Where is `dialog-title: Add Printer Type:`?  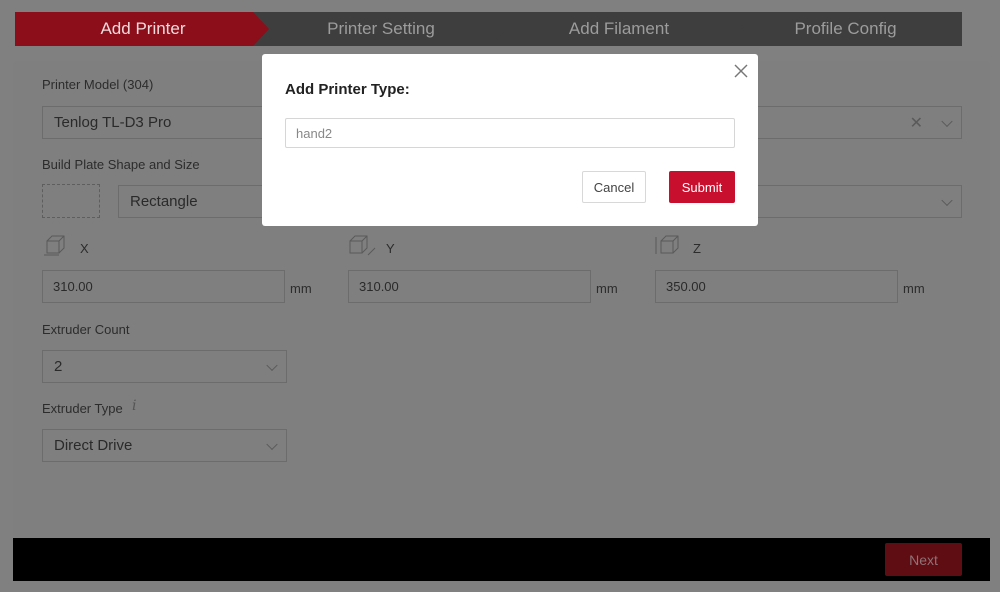 dialog-title: Add Printer Type: is located at coordinates (347, 89).